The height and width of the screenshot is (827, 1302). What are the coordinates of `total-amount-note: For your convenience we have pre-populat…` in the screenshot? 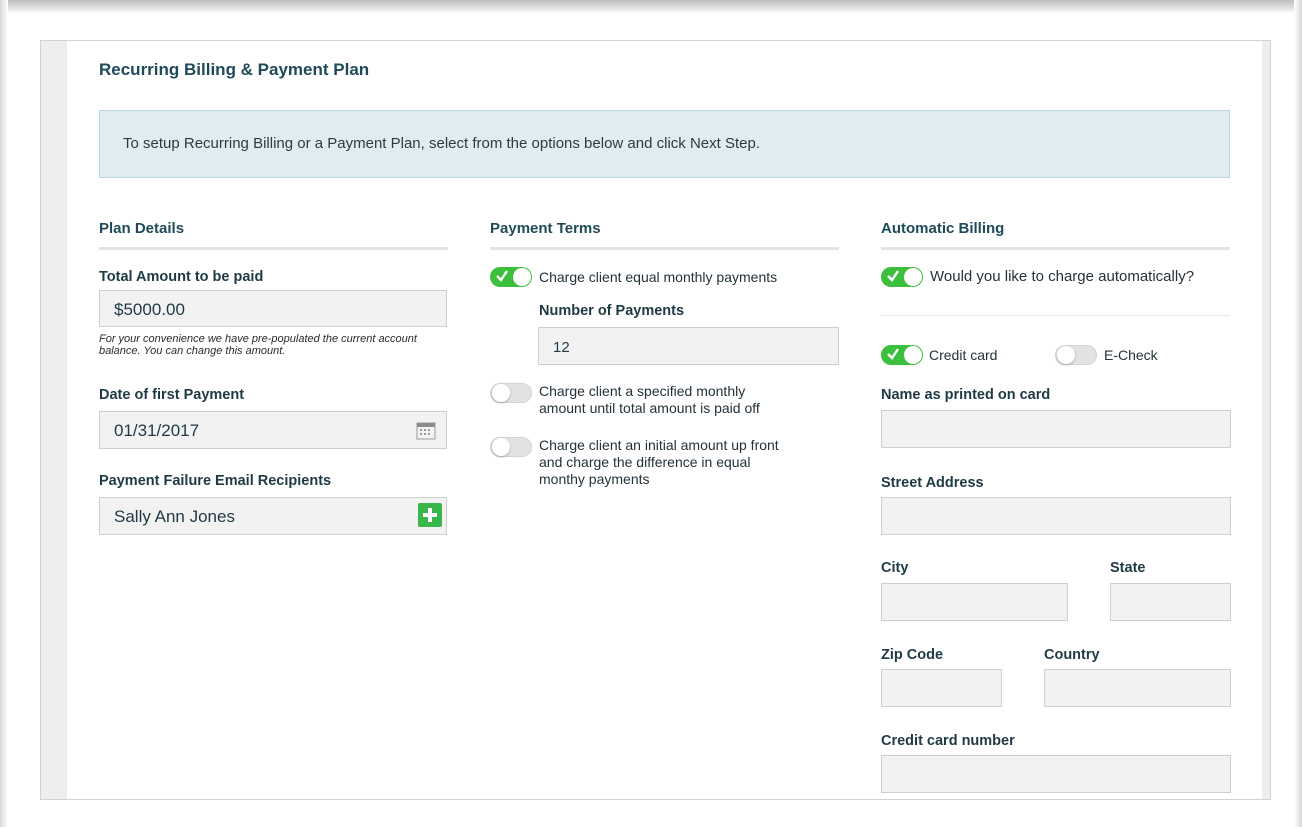 It's located at (258, 345).